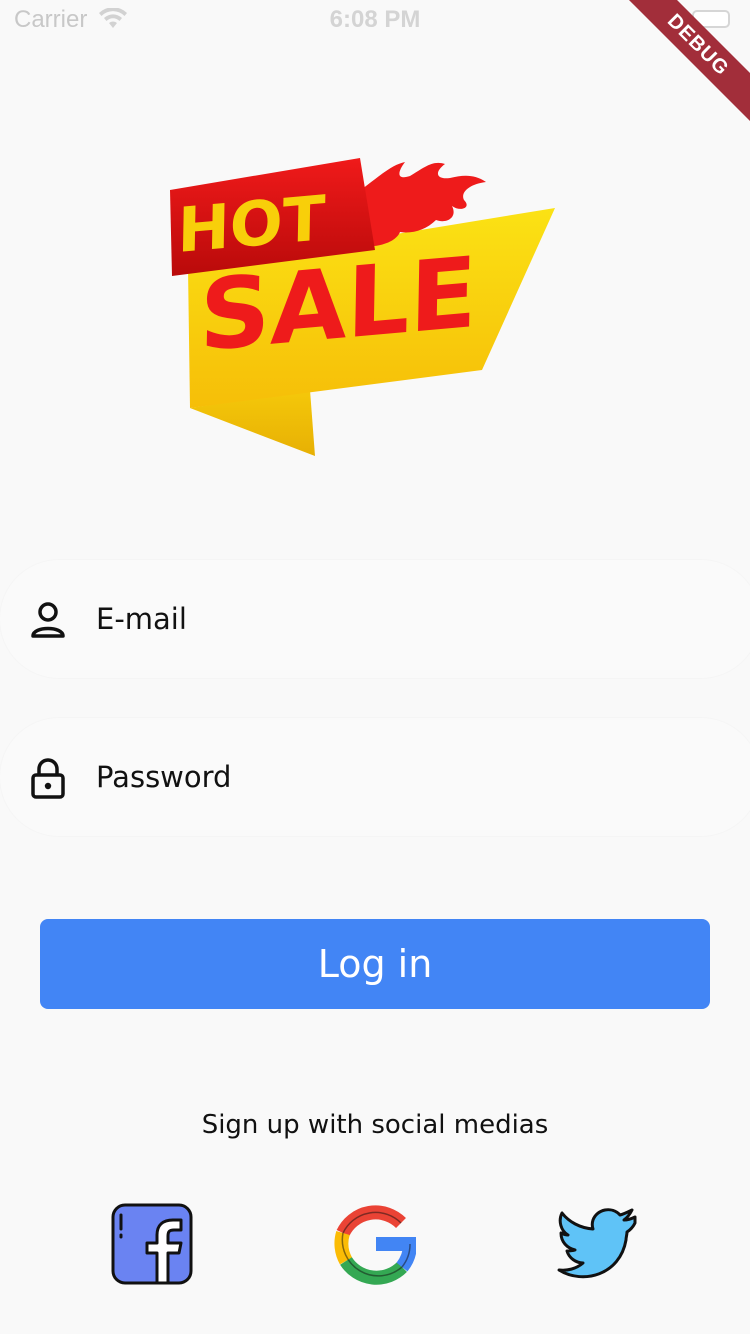 Image resolution: width=750 pixels, height=1334 pixels. I want to click on password-field, so click(375, 777).